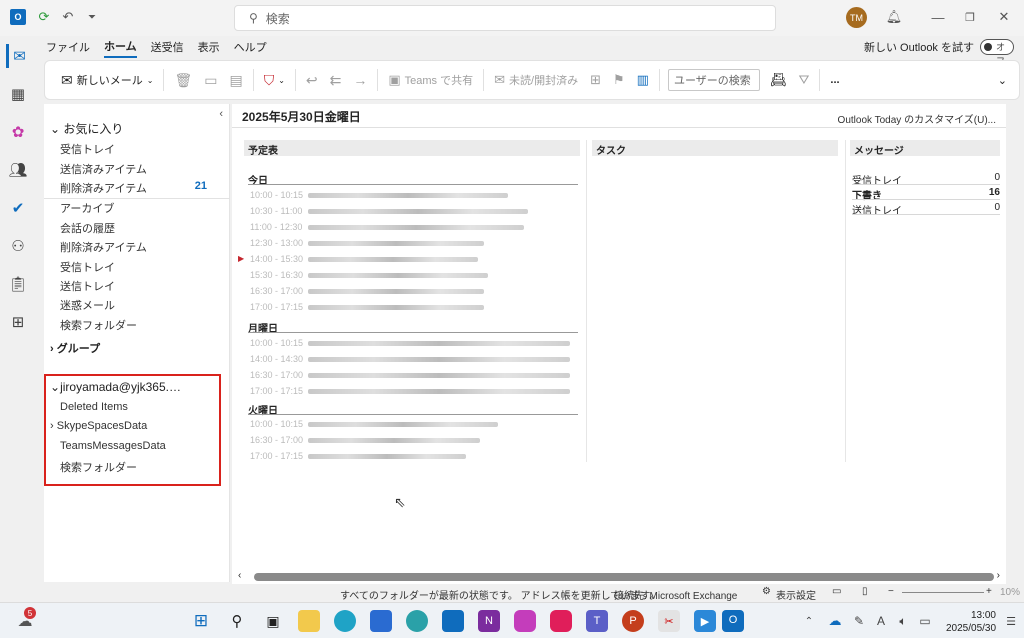  What do you see at coordinates (998, 575) in the screenshot?
I see `scroll-right-icon: ›` at bounding box center [998, 575].